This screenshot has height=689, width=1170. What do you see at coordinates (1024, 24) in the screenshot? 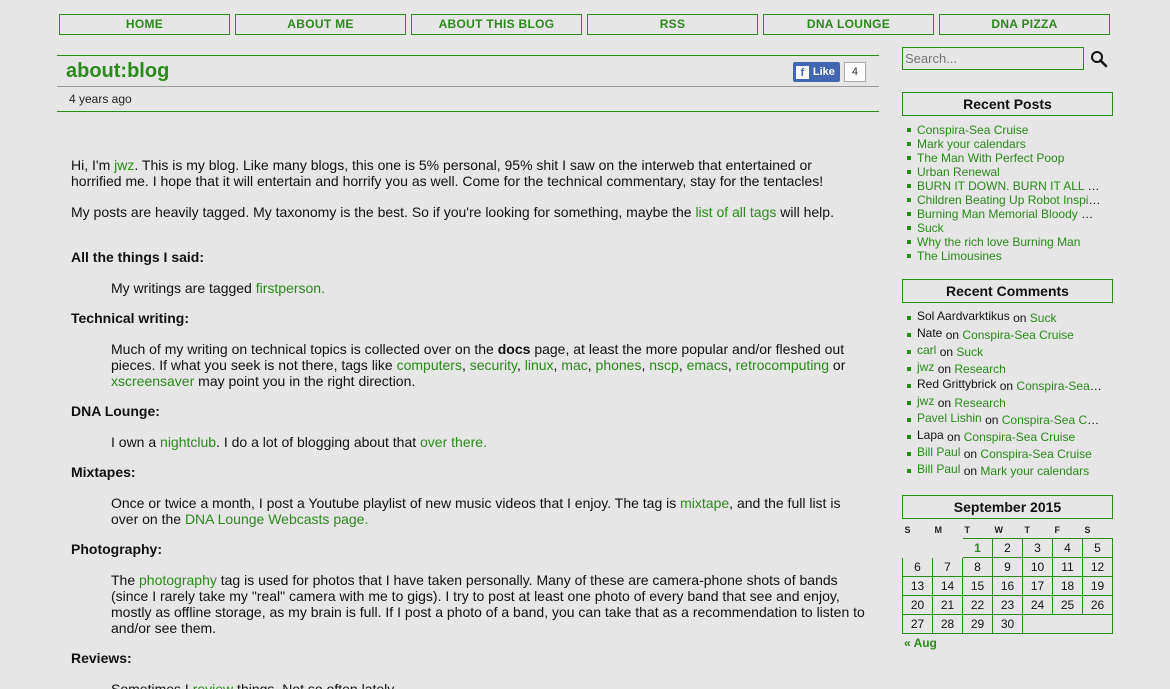
I see `nav-dna-pizza: DNA PIZZA` at bounding box center [1024, 24].